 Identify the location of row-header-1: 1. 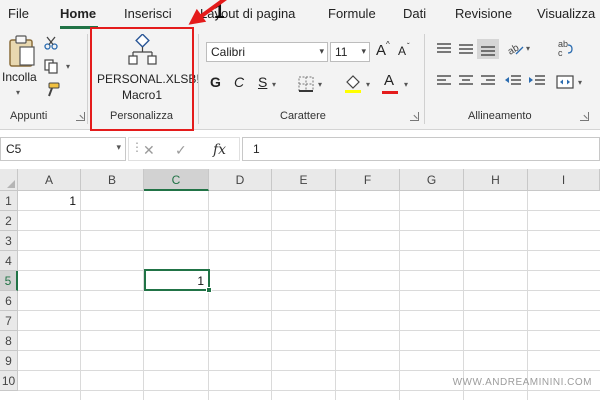
(9, 201).